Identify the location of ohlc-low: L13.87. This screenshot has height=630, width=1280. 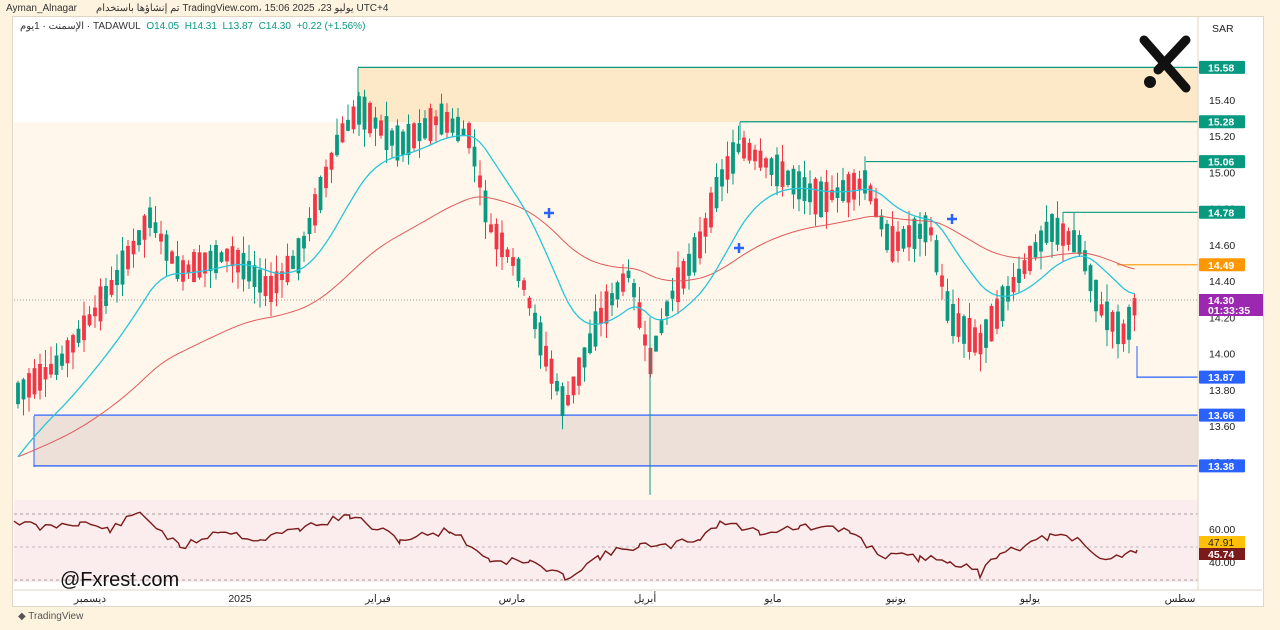
(238, 26).